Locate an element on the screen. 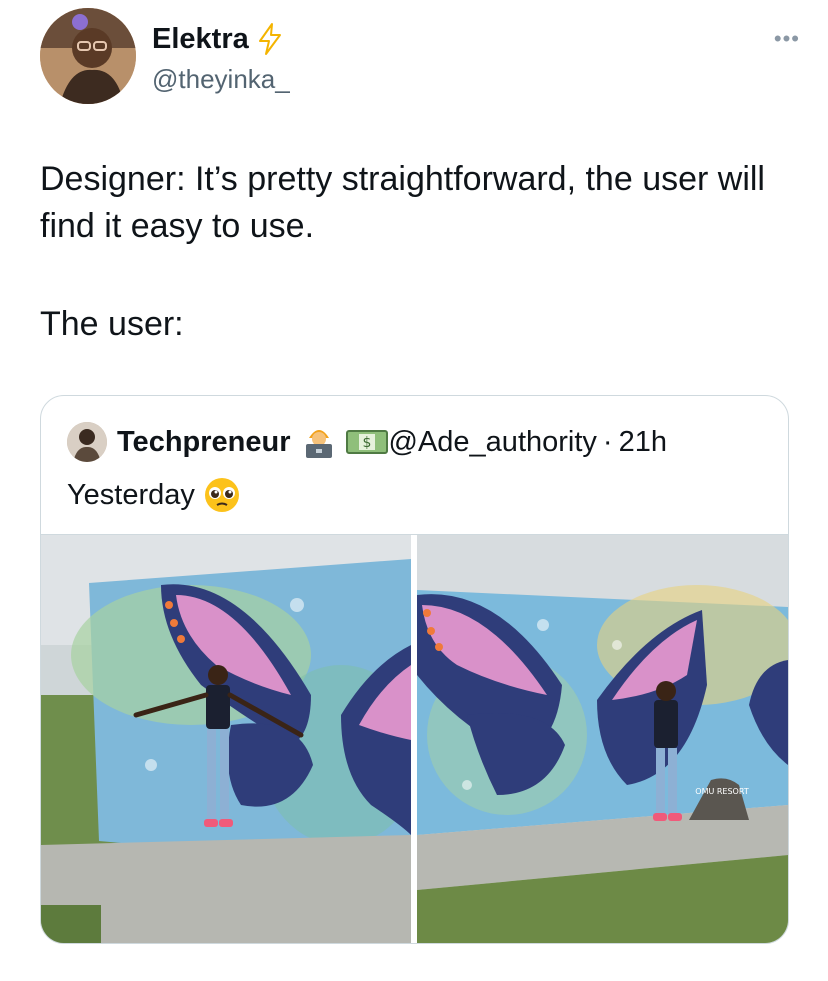 This screenshot has width=828, height=981. quoted-text: Yesterday is located at coordinates (131, 494).